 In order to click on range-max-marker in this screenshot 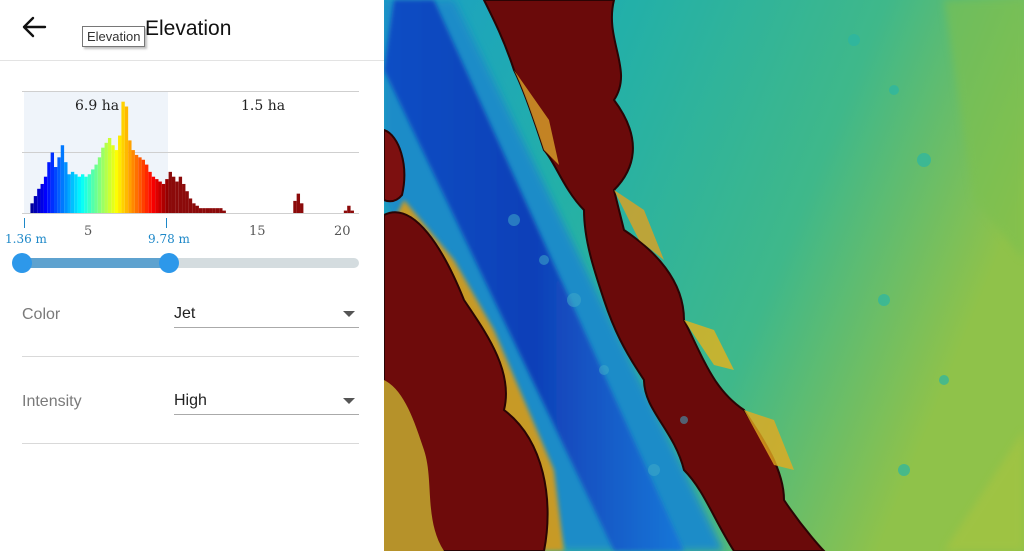, I will do `click(166, 223)`.